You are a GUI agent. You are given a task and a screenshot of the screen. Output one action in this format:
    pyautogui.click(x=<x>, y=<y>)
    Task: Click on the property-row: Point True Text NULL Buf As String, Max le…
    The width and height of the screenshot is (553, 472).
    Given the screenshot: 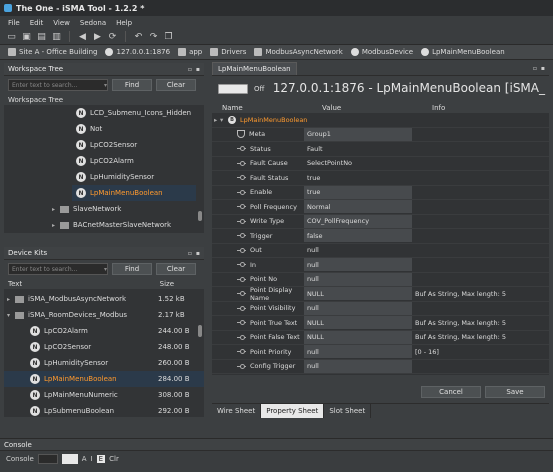 What is the action you would take?
    pyautogui.click(x=380, y=323)
    